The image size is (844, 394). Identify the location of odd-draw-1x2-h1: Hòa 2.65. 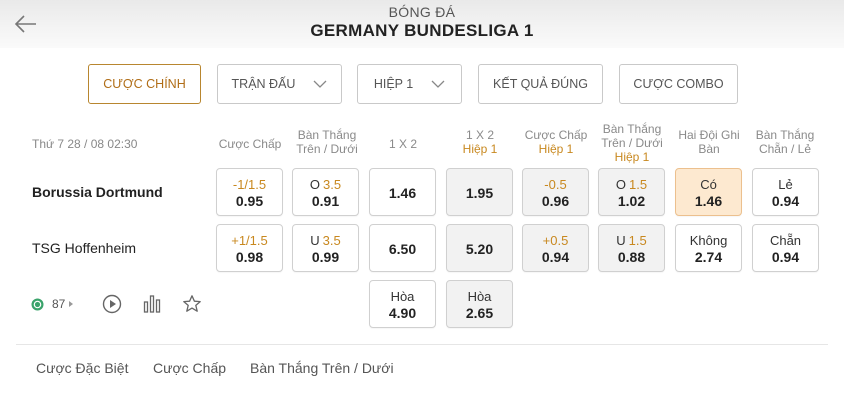
(479, 304).